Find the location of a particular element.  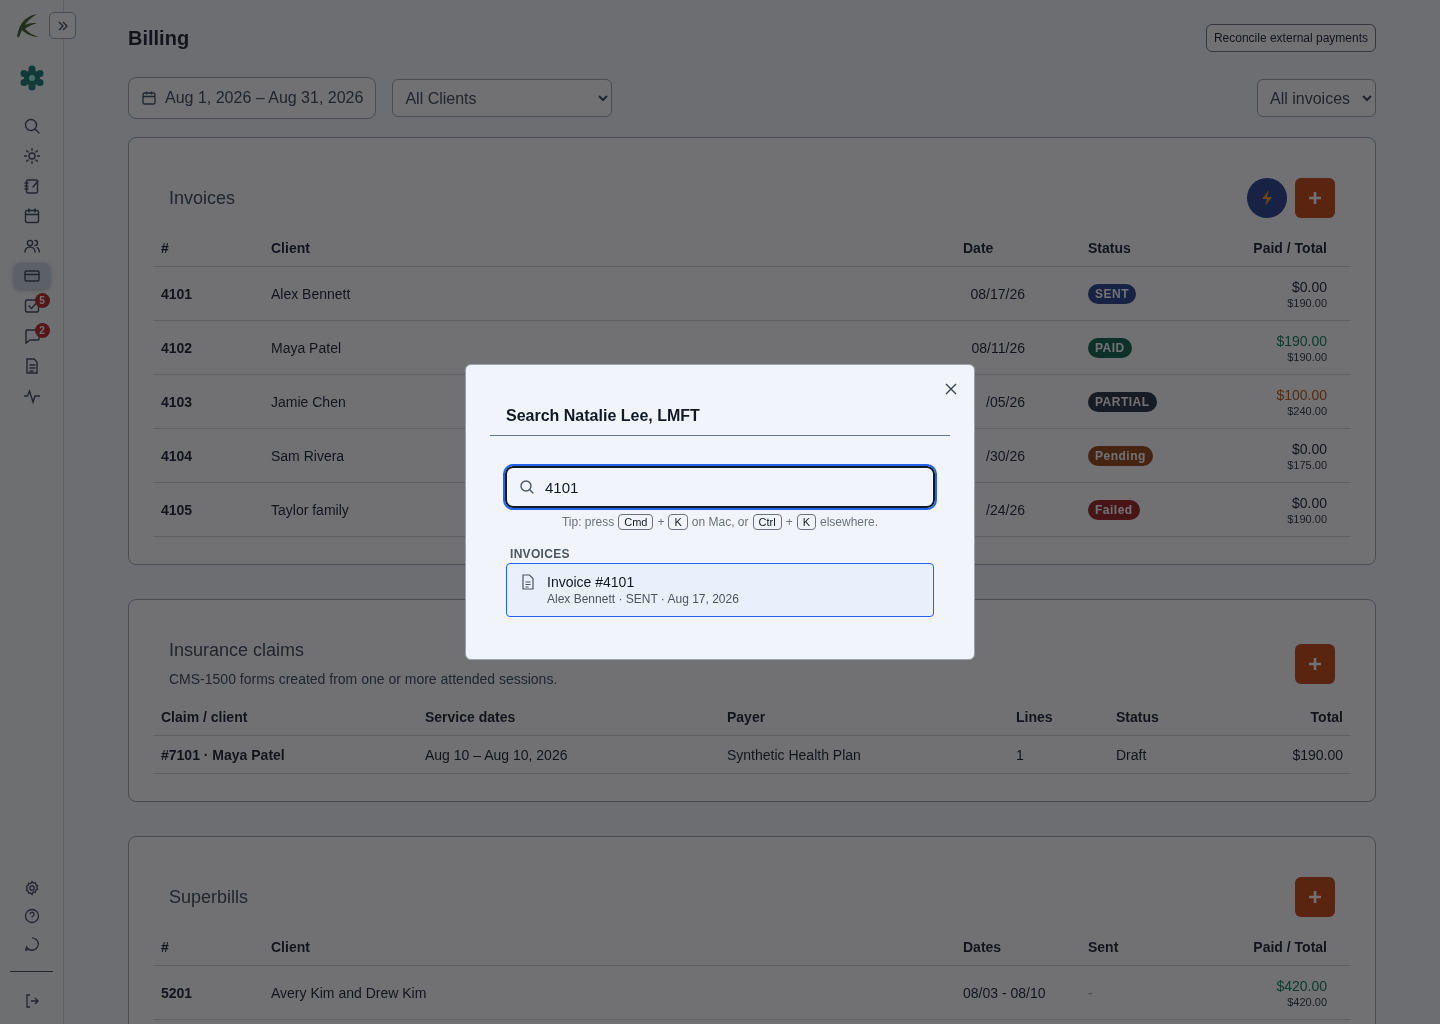

nav-button is located at coordinates (31, 276).